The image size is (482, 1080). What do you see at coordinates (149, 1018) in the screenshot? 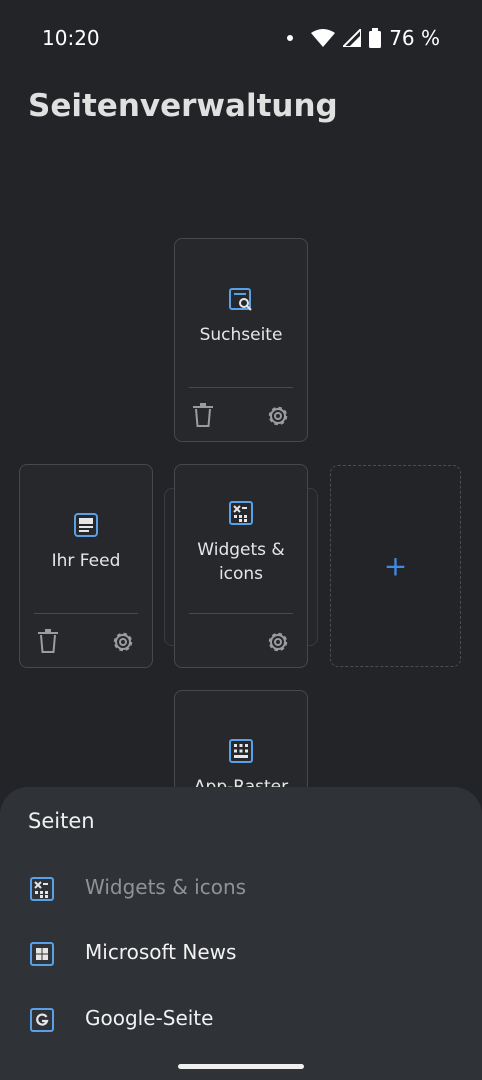
I see `sheet-item-label: Google-Seite` at bounding box center [149, 1018].